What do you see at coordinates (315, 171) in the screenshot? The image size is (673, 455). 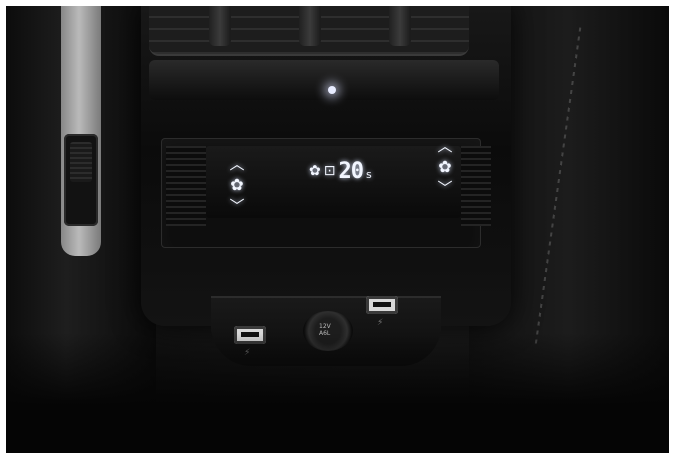 I see `display-fan-icon: ✿` at bounding box center [315, 171].